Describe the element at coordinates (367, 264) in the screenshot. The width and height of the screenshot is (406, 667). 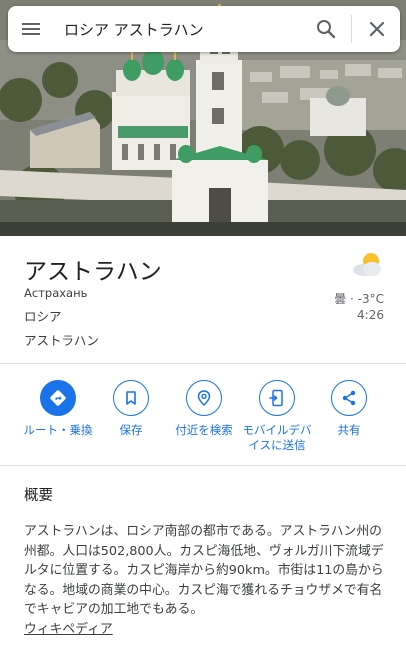
I see `partly-cloudy-icon` at that location.